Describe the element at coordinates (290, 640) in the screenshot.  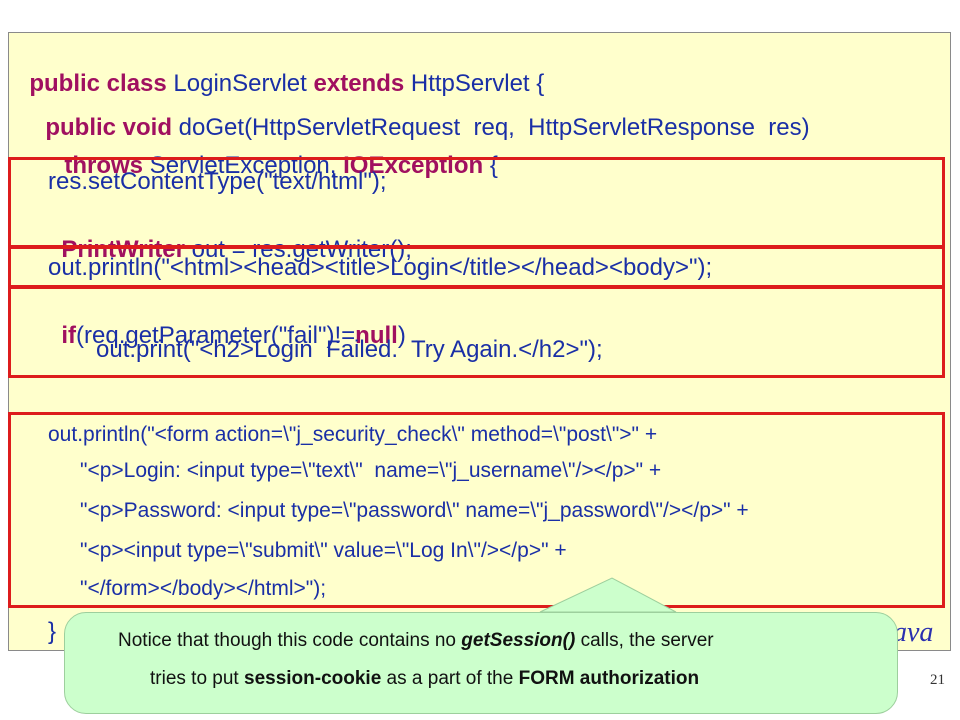
I see `callout-text: Notice that though this code contains no` at that location.